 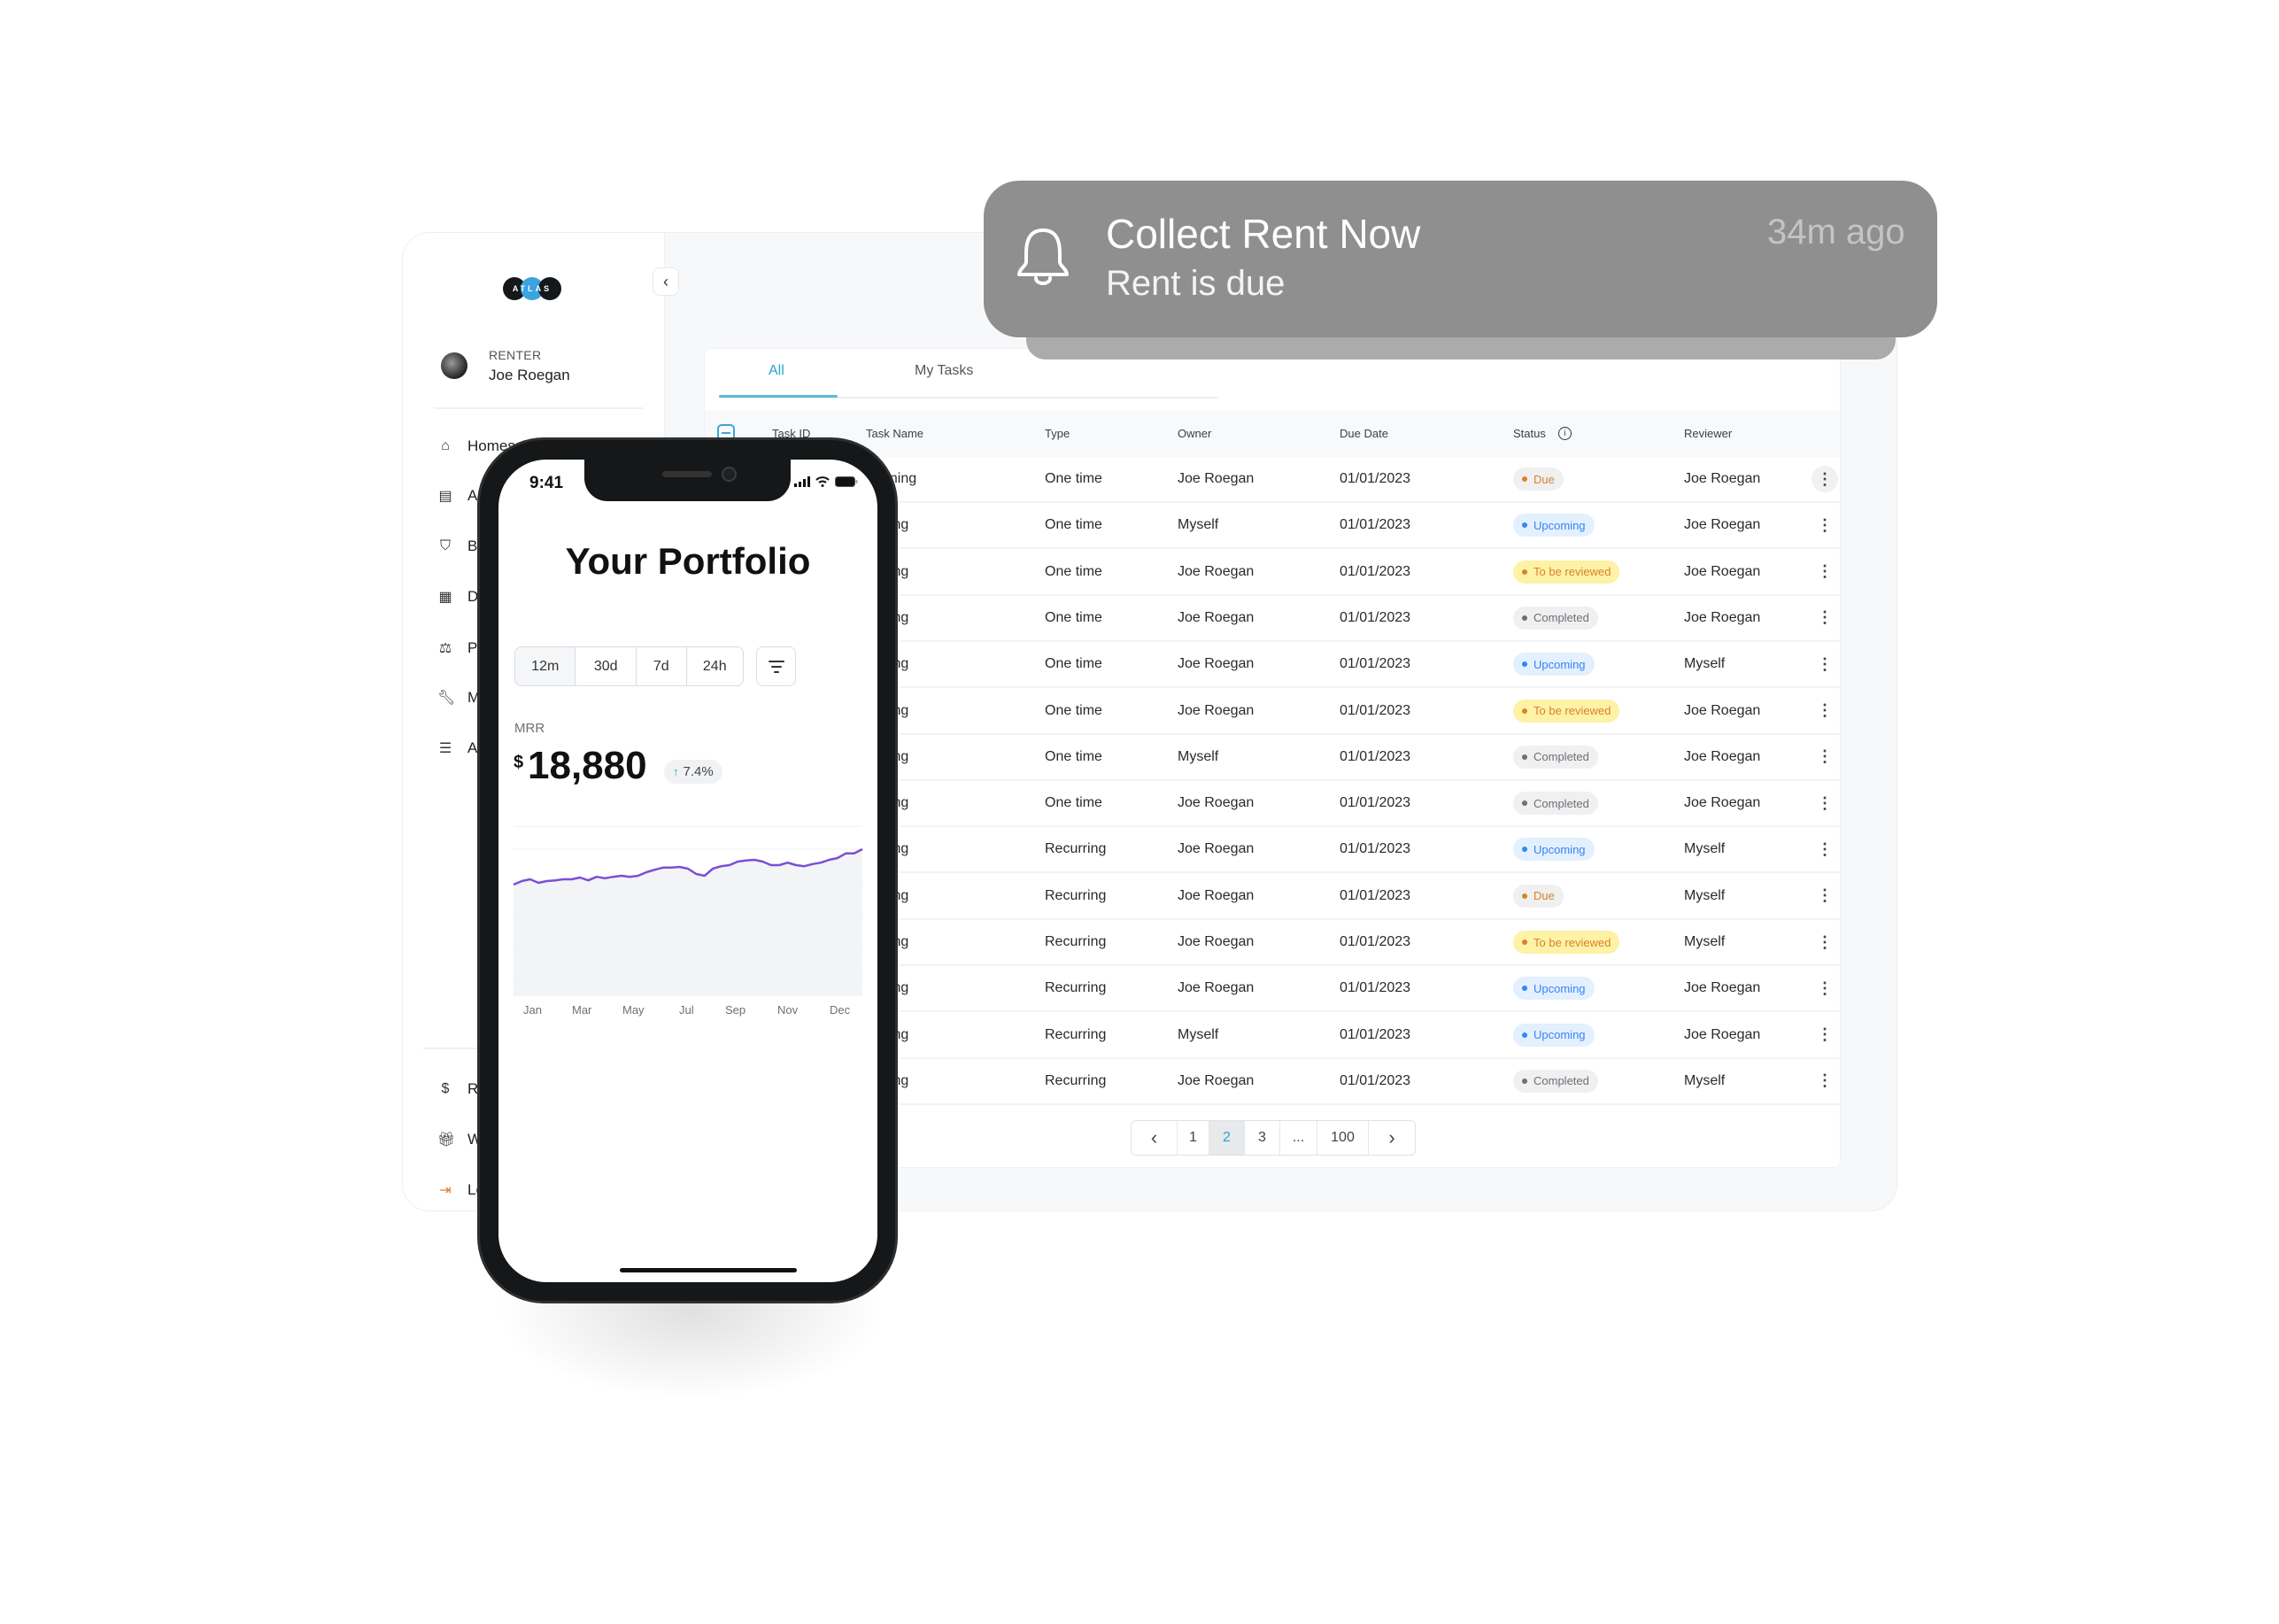 I want to click on column-header-task-name: Task Name, so click(x=894, y=434).